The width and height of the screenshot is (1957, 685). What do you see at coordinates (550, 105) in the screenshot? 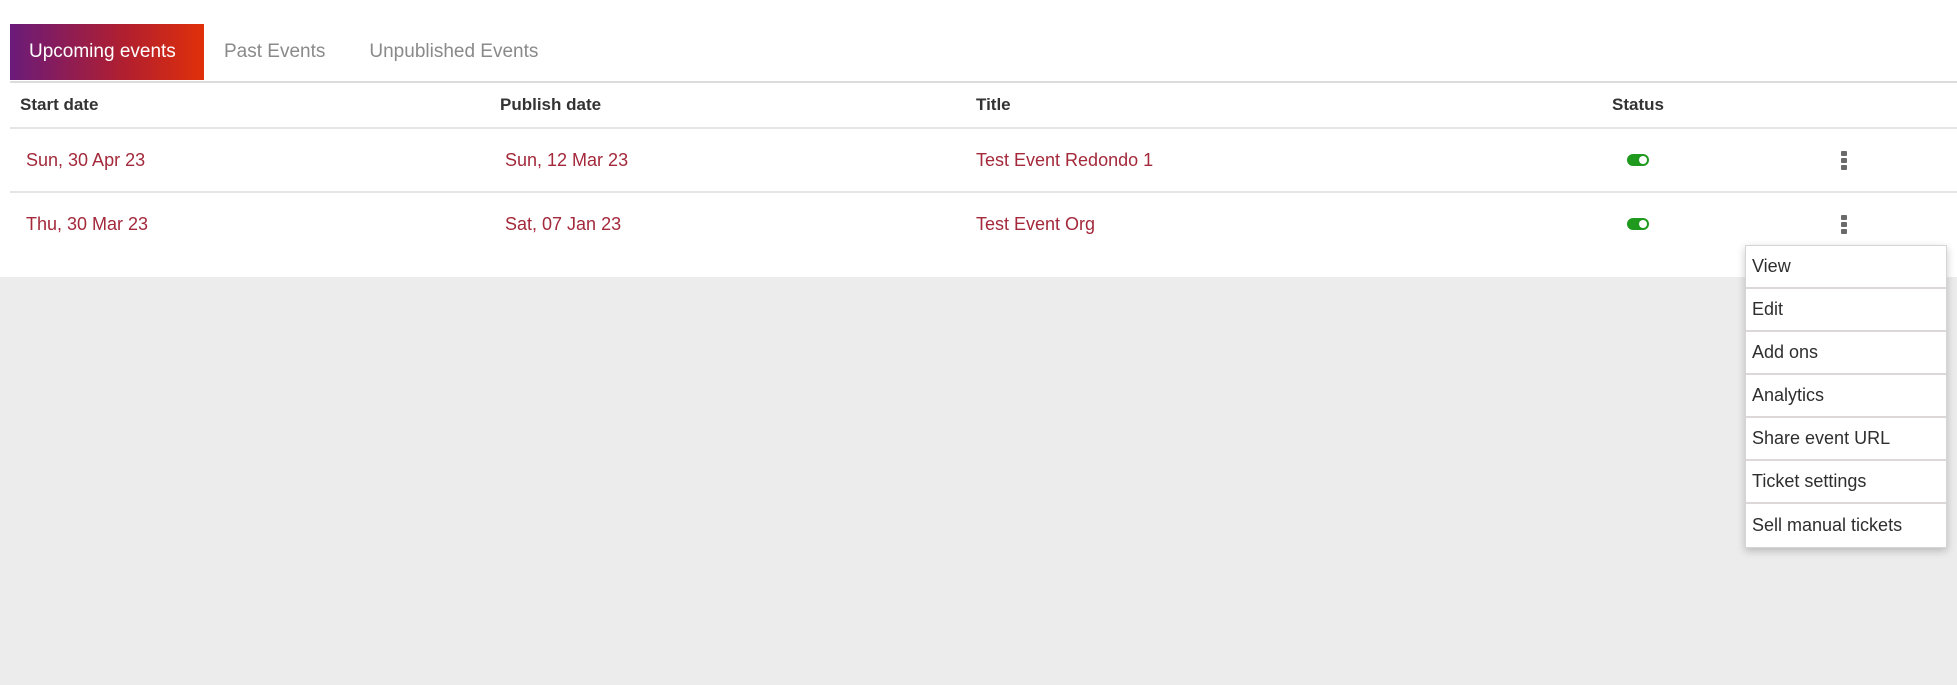
I see `column-header-publish-date: Publish date` at bounding box center [550, 105].